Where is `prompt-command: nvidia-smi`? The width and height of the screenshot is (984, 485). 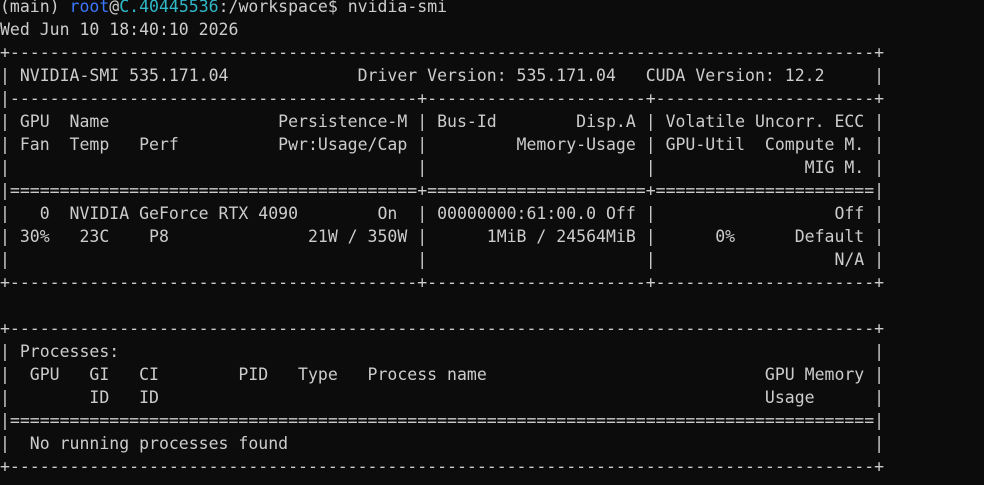
prompt-command: nvidia-smi is located at coordinates (397, 8).